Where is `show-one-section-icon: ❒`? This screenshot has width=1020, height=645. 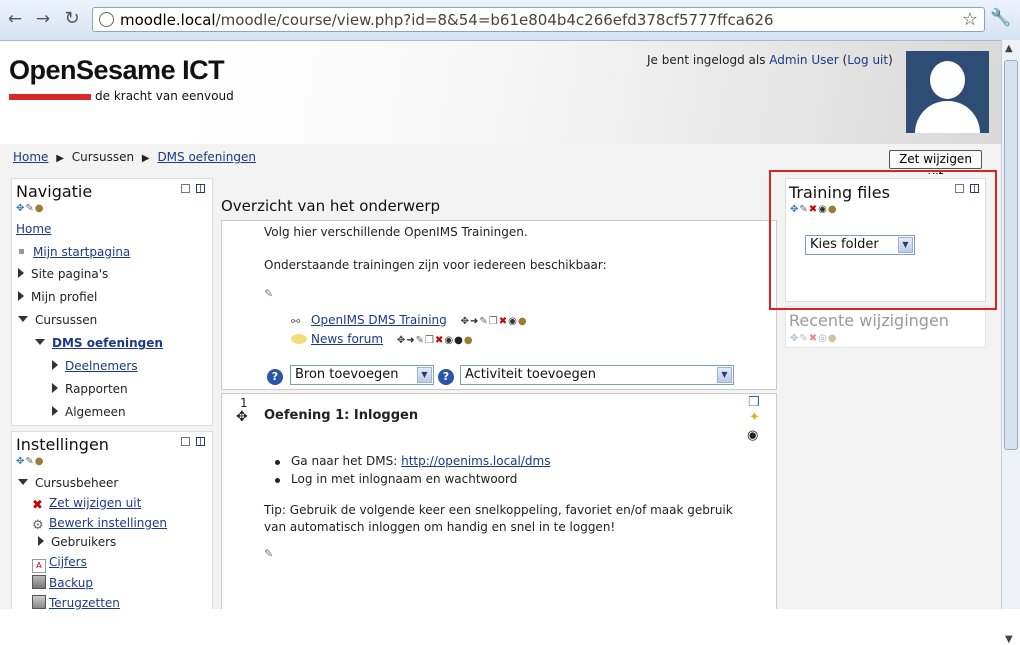 show-one-section-icon: ❒ is located at coordinates (754, 402).